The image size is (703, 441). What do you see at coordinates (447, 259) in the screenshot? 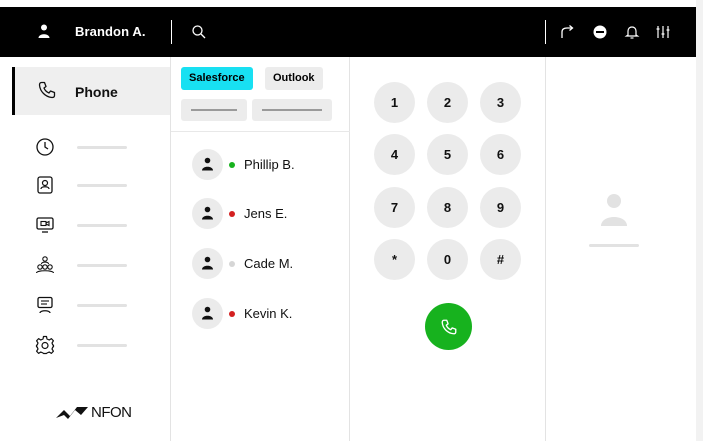
I see `dial-key-0: 0` at bounding box center [447, 259].